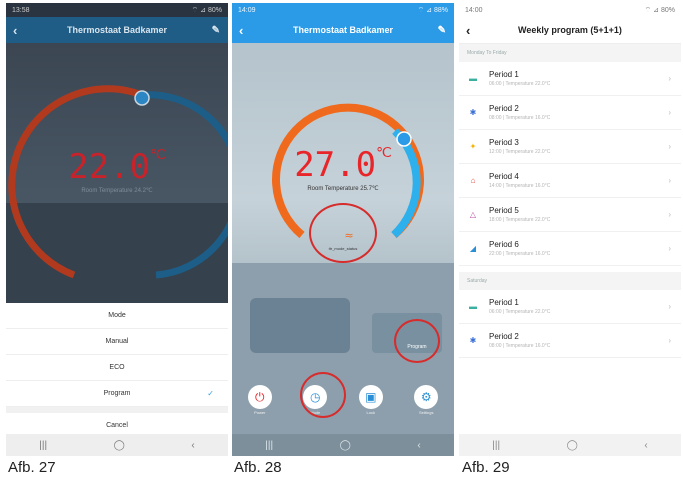 Image resolution: width=683 pixels, height=479 pixels. Describe the element at coordinates (570, 181) in the screenshot. I see `period-row: ⌂ Period 4 14:00 | Temperature 16.0°C ›` at that location.